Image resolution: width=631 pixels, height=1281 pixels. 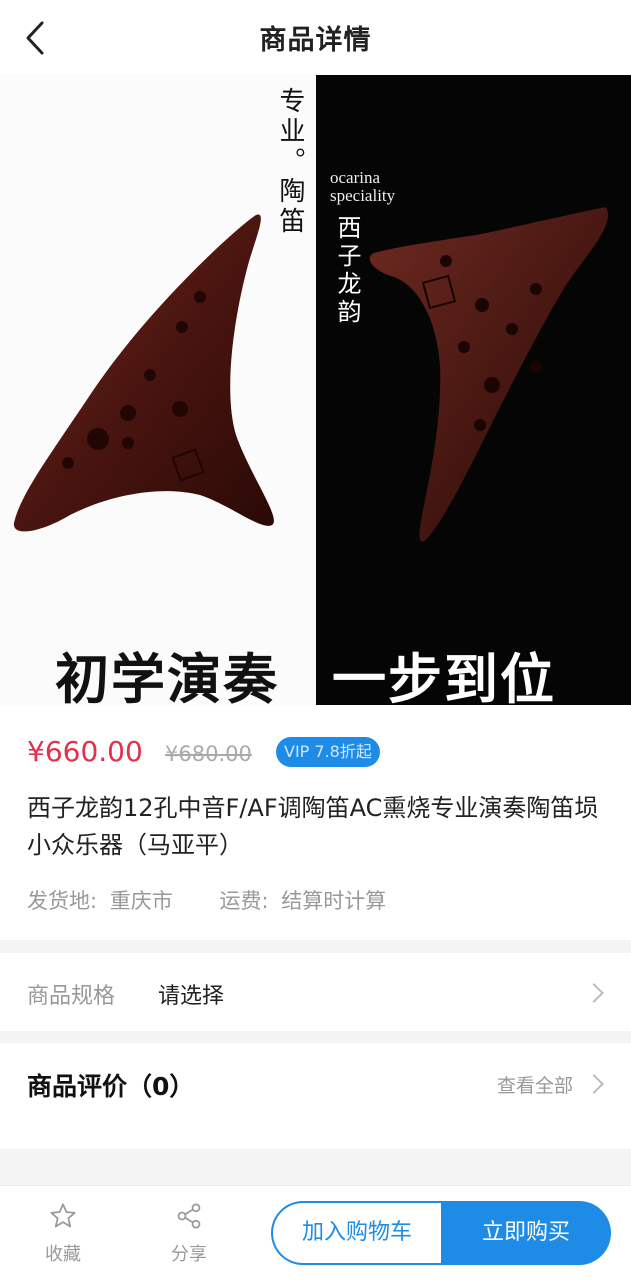 I want to click on banner-left-vertical-text: 专业。陶笛, so click(x=290, y=162).